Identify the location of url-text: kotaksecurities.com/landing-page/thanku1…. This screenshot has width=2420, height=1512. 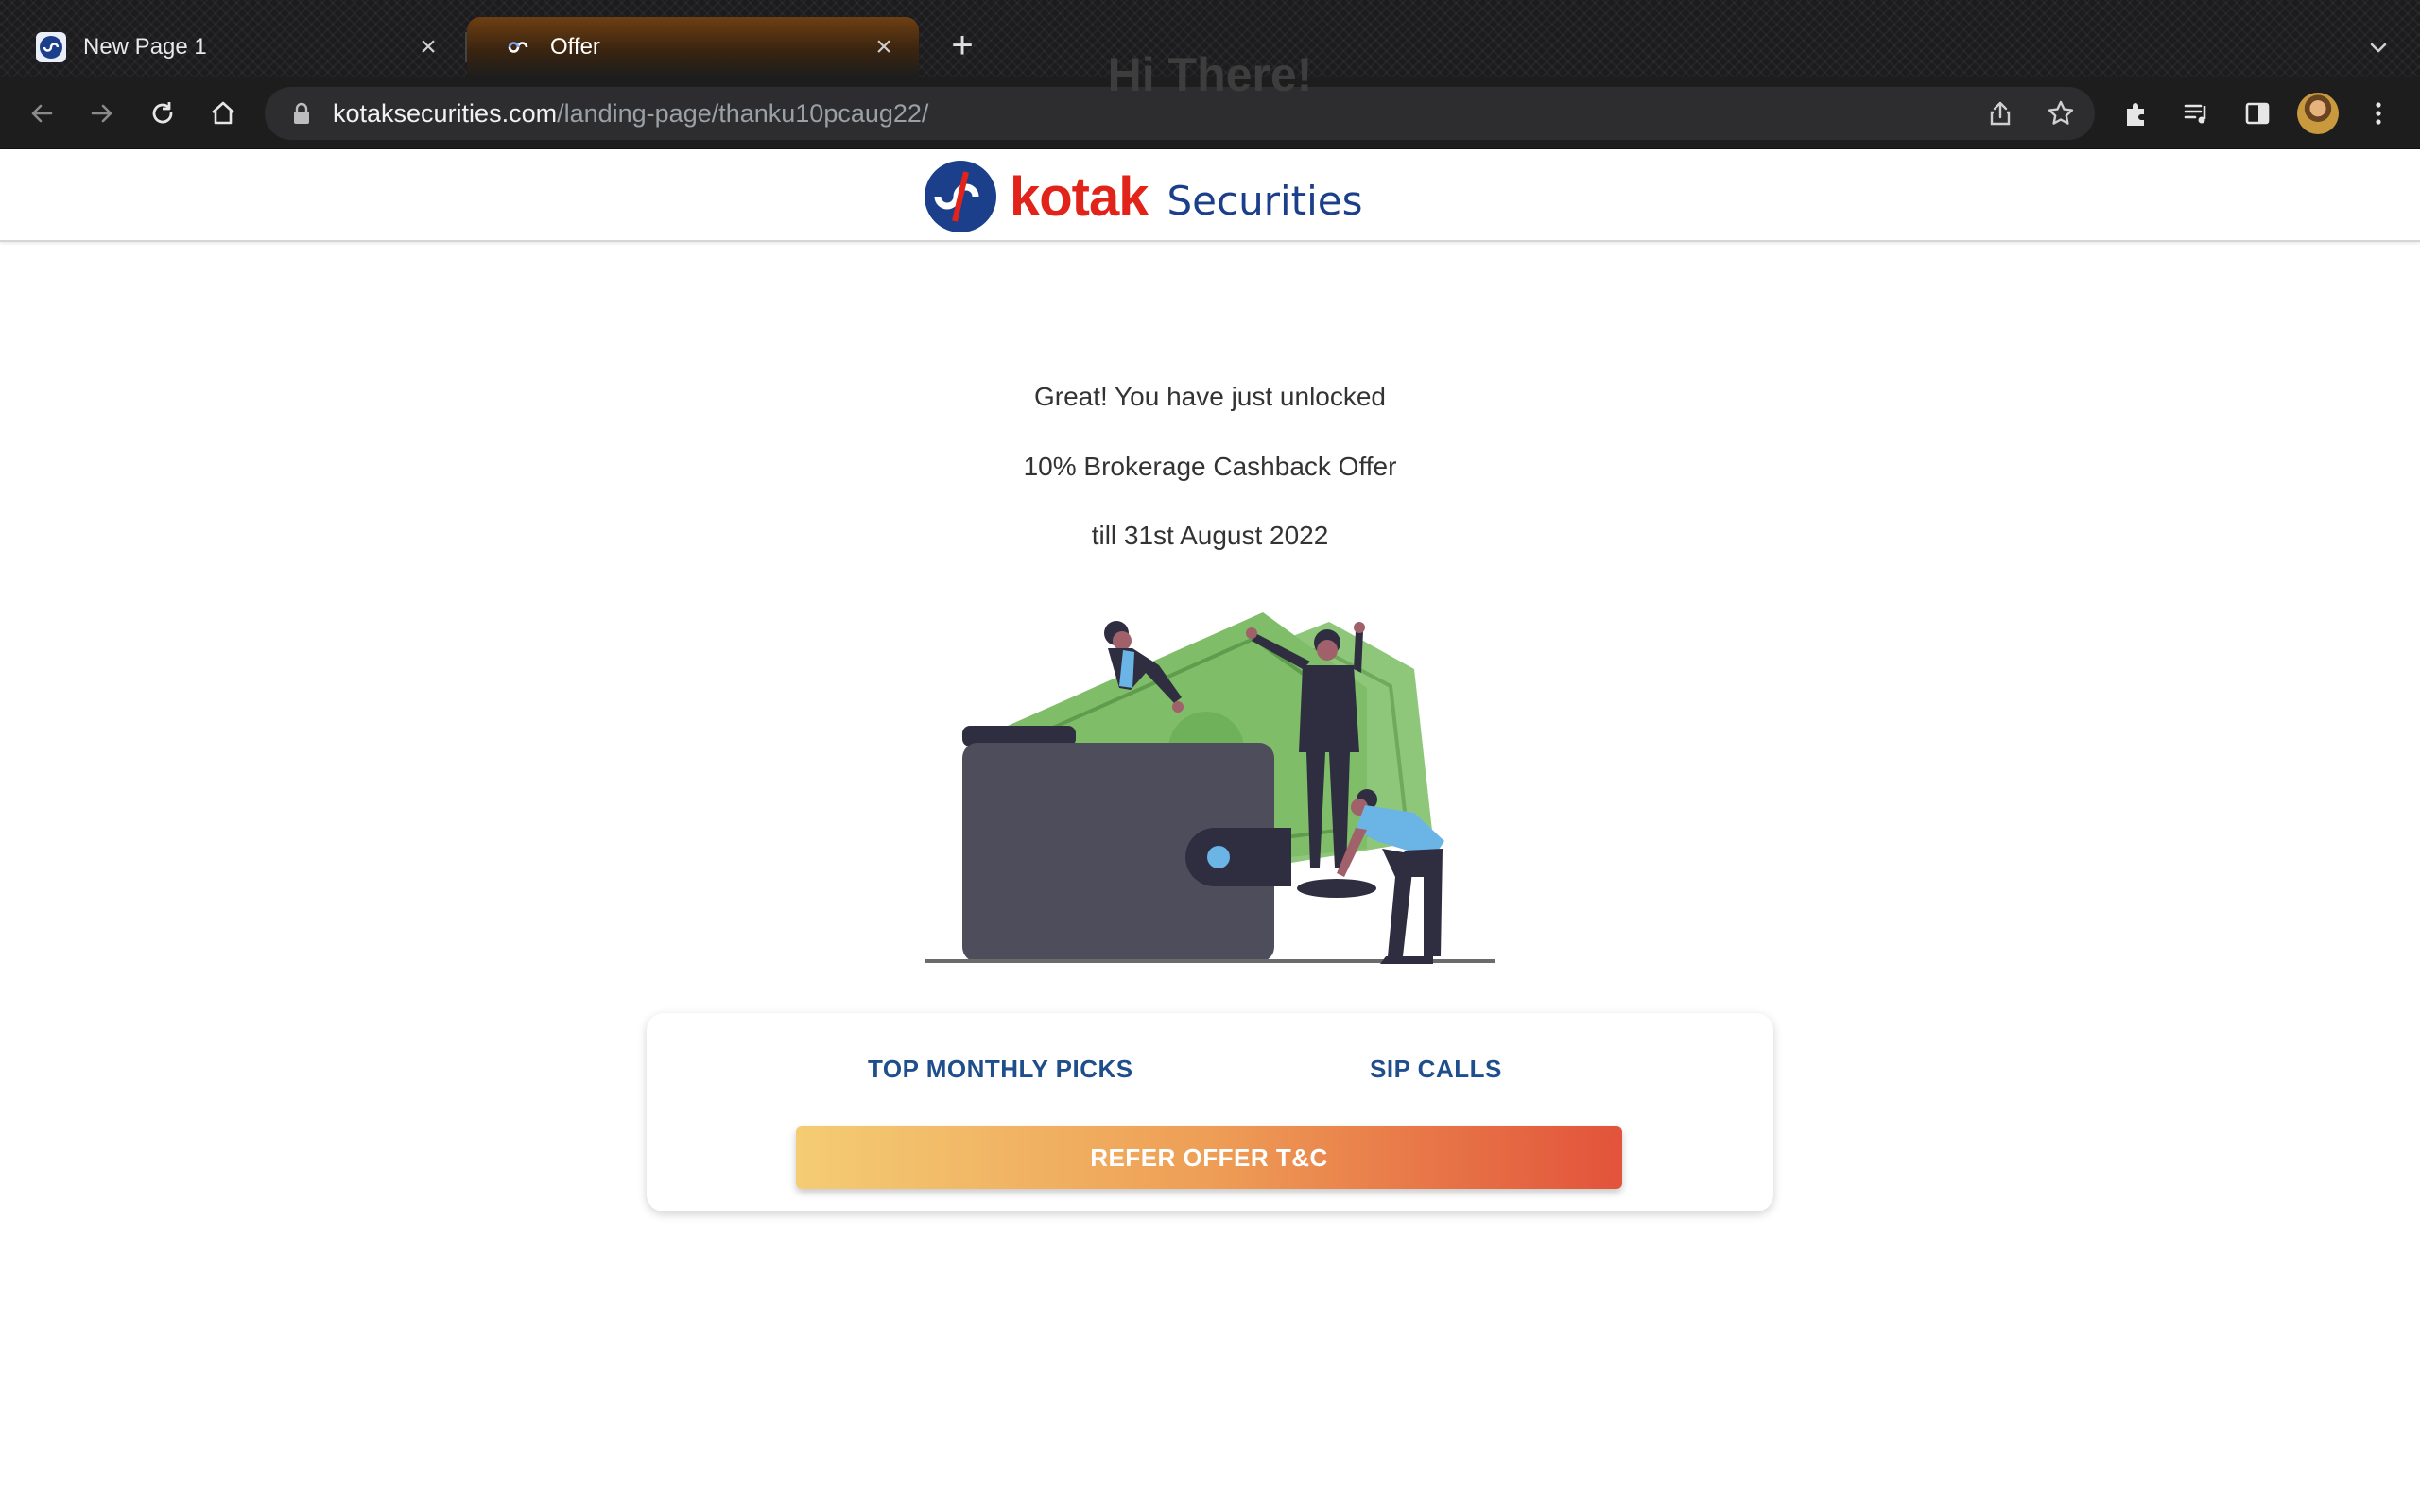
(630, 114).